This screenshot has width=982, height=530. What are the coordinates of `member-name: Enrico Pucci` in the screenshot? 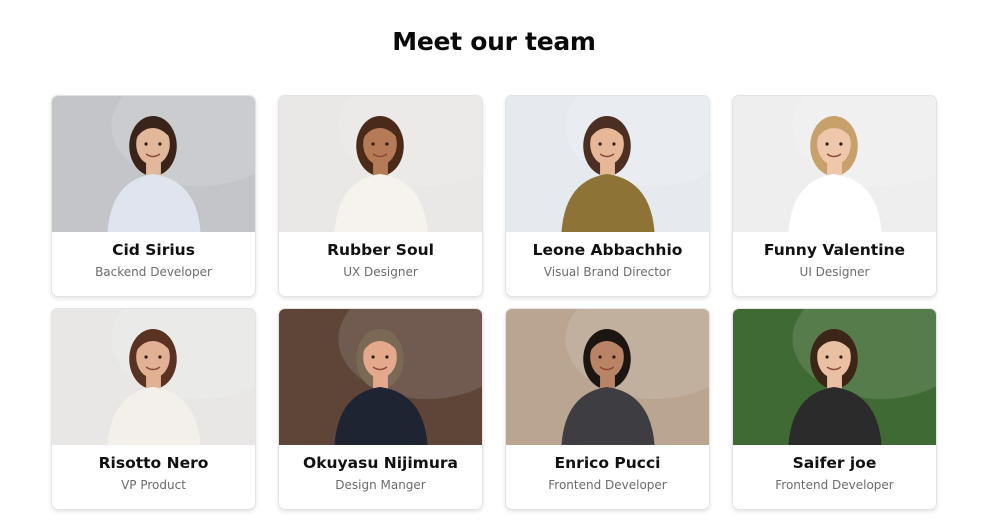 It's located at (607, 463).